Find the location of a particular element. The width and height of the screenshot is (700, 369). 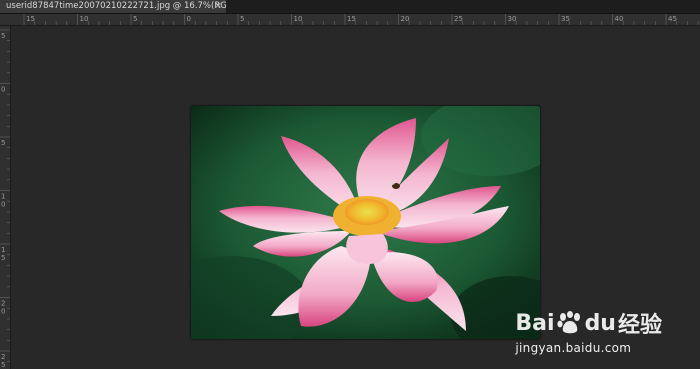

ruler-label: 40 is located at coordinates (619, 19).